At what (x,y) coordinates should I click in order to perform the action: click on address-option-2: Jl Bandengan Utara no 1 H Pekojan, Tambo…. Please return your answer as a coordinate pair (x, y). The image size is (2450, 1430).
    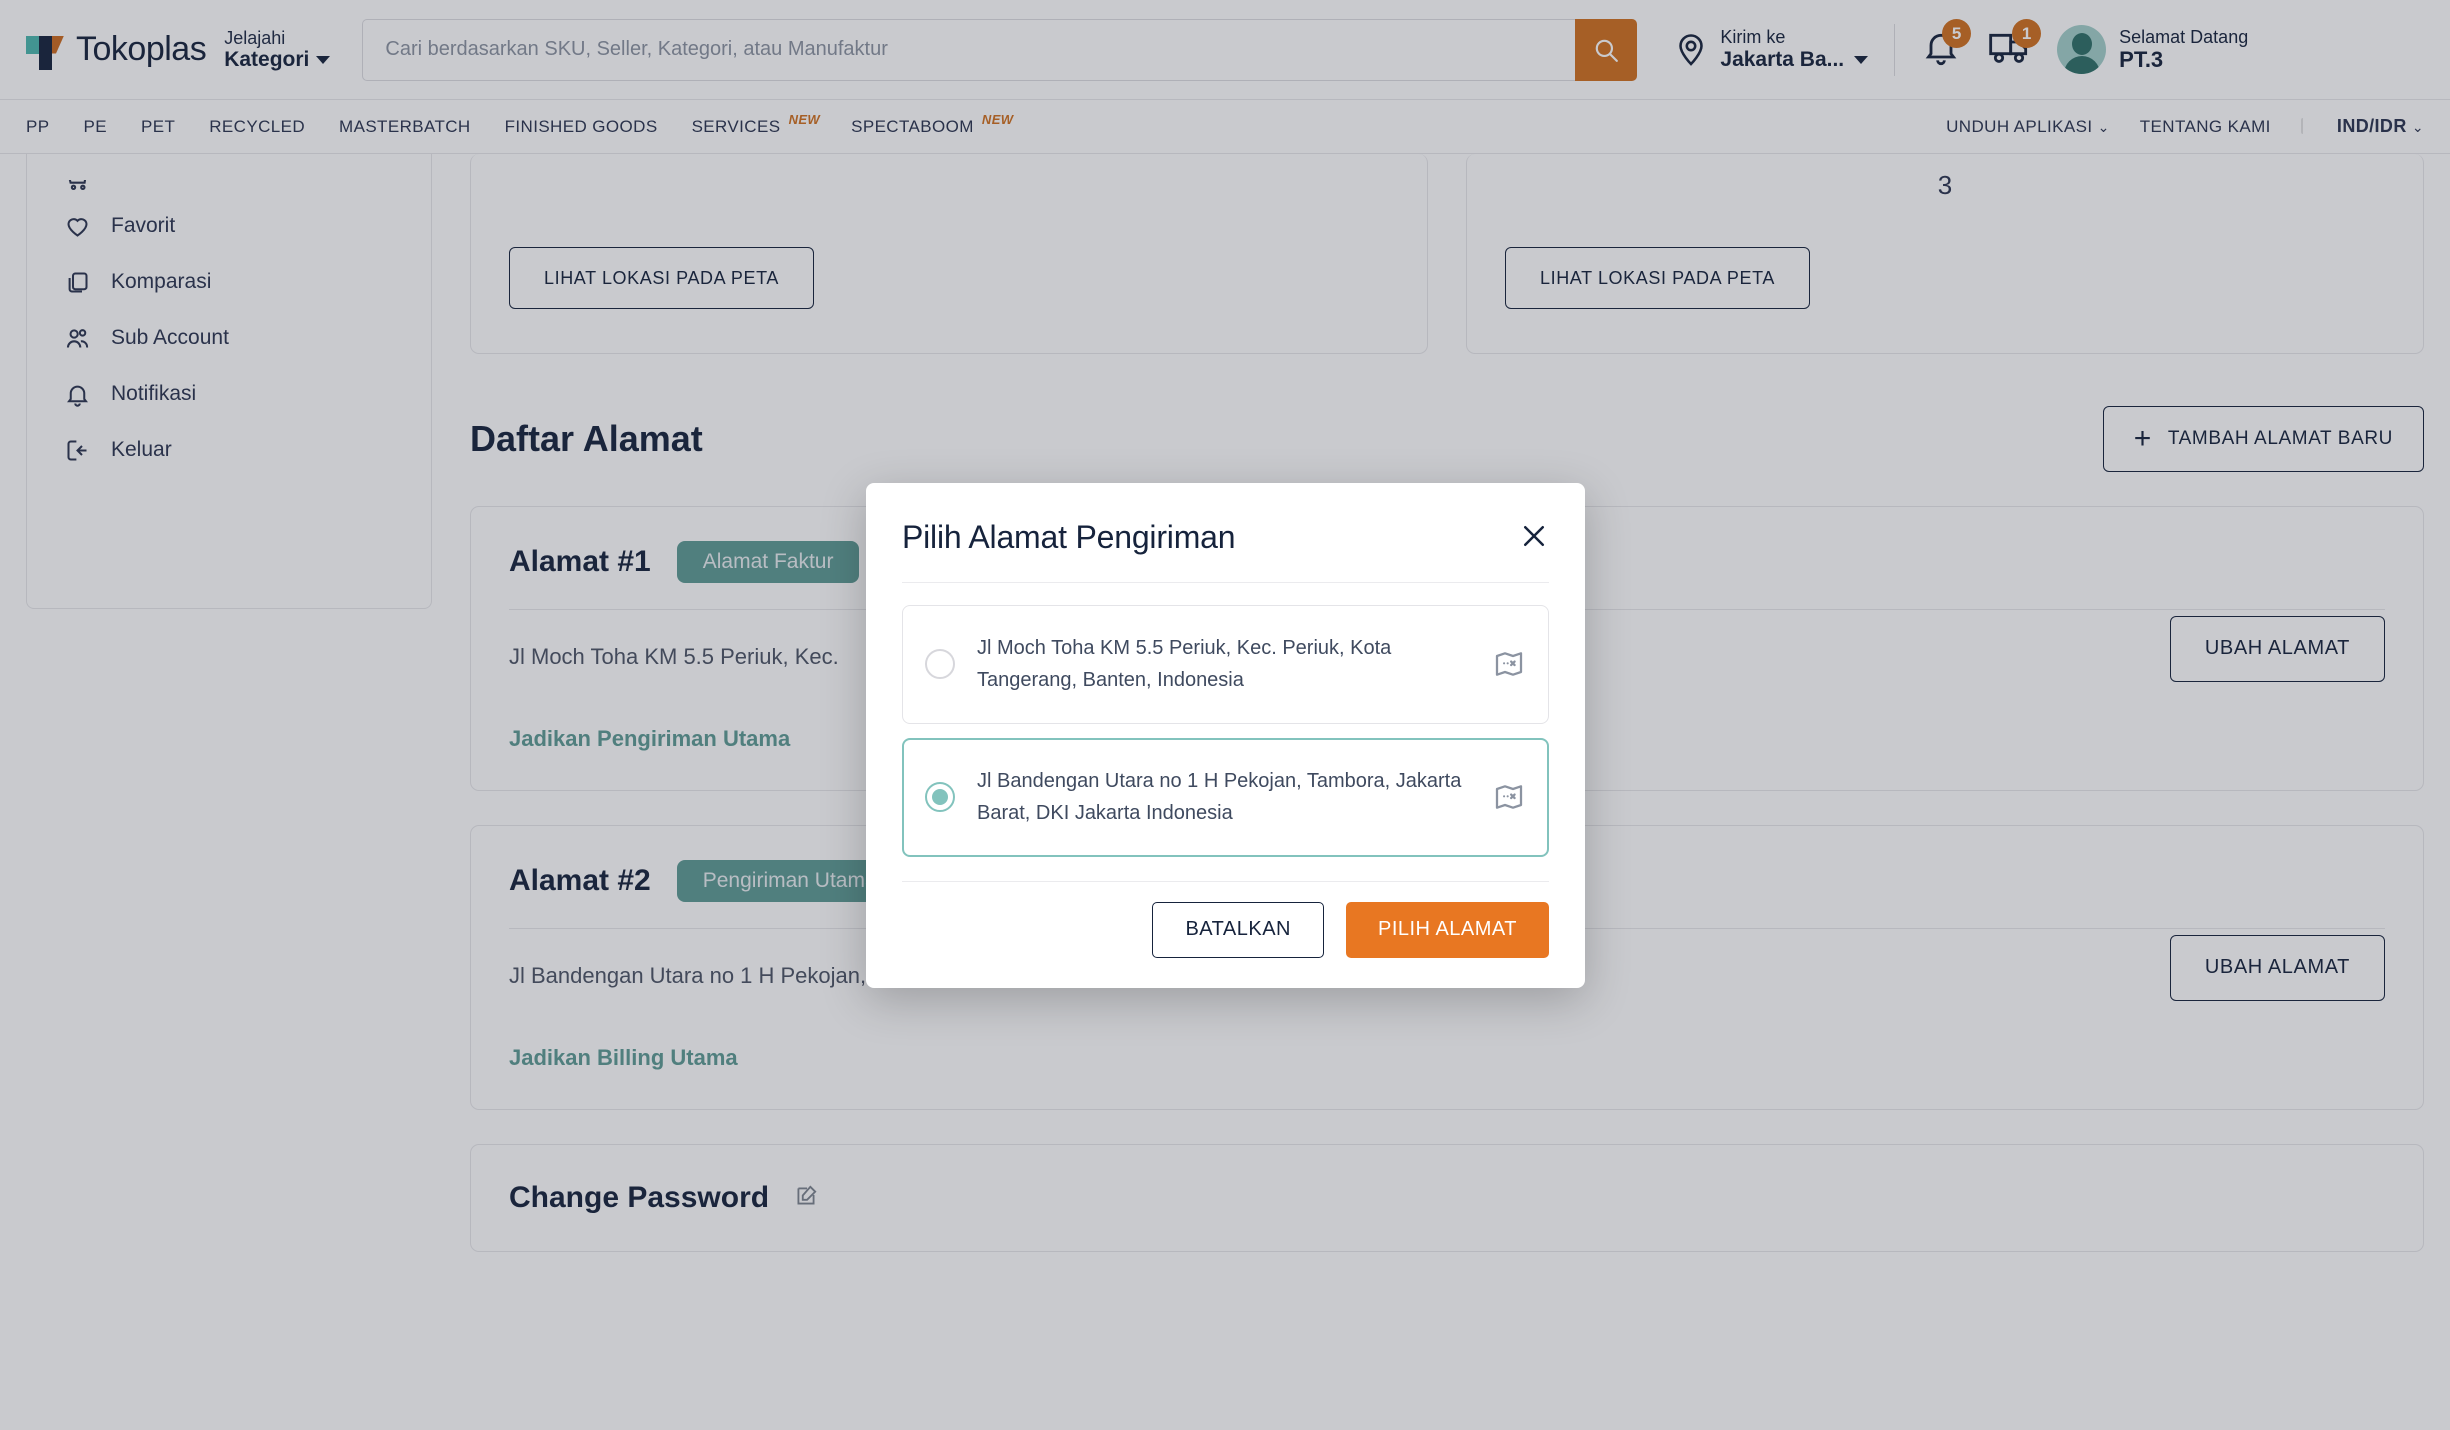
    Looking at the image, I should click on (1225, 797).